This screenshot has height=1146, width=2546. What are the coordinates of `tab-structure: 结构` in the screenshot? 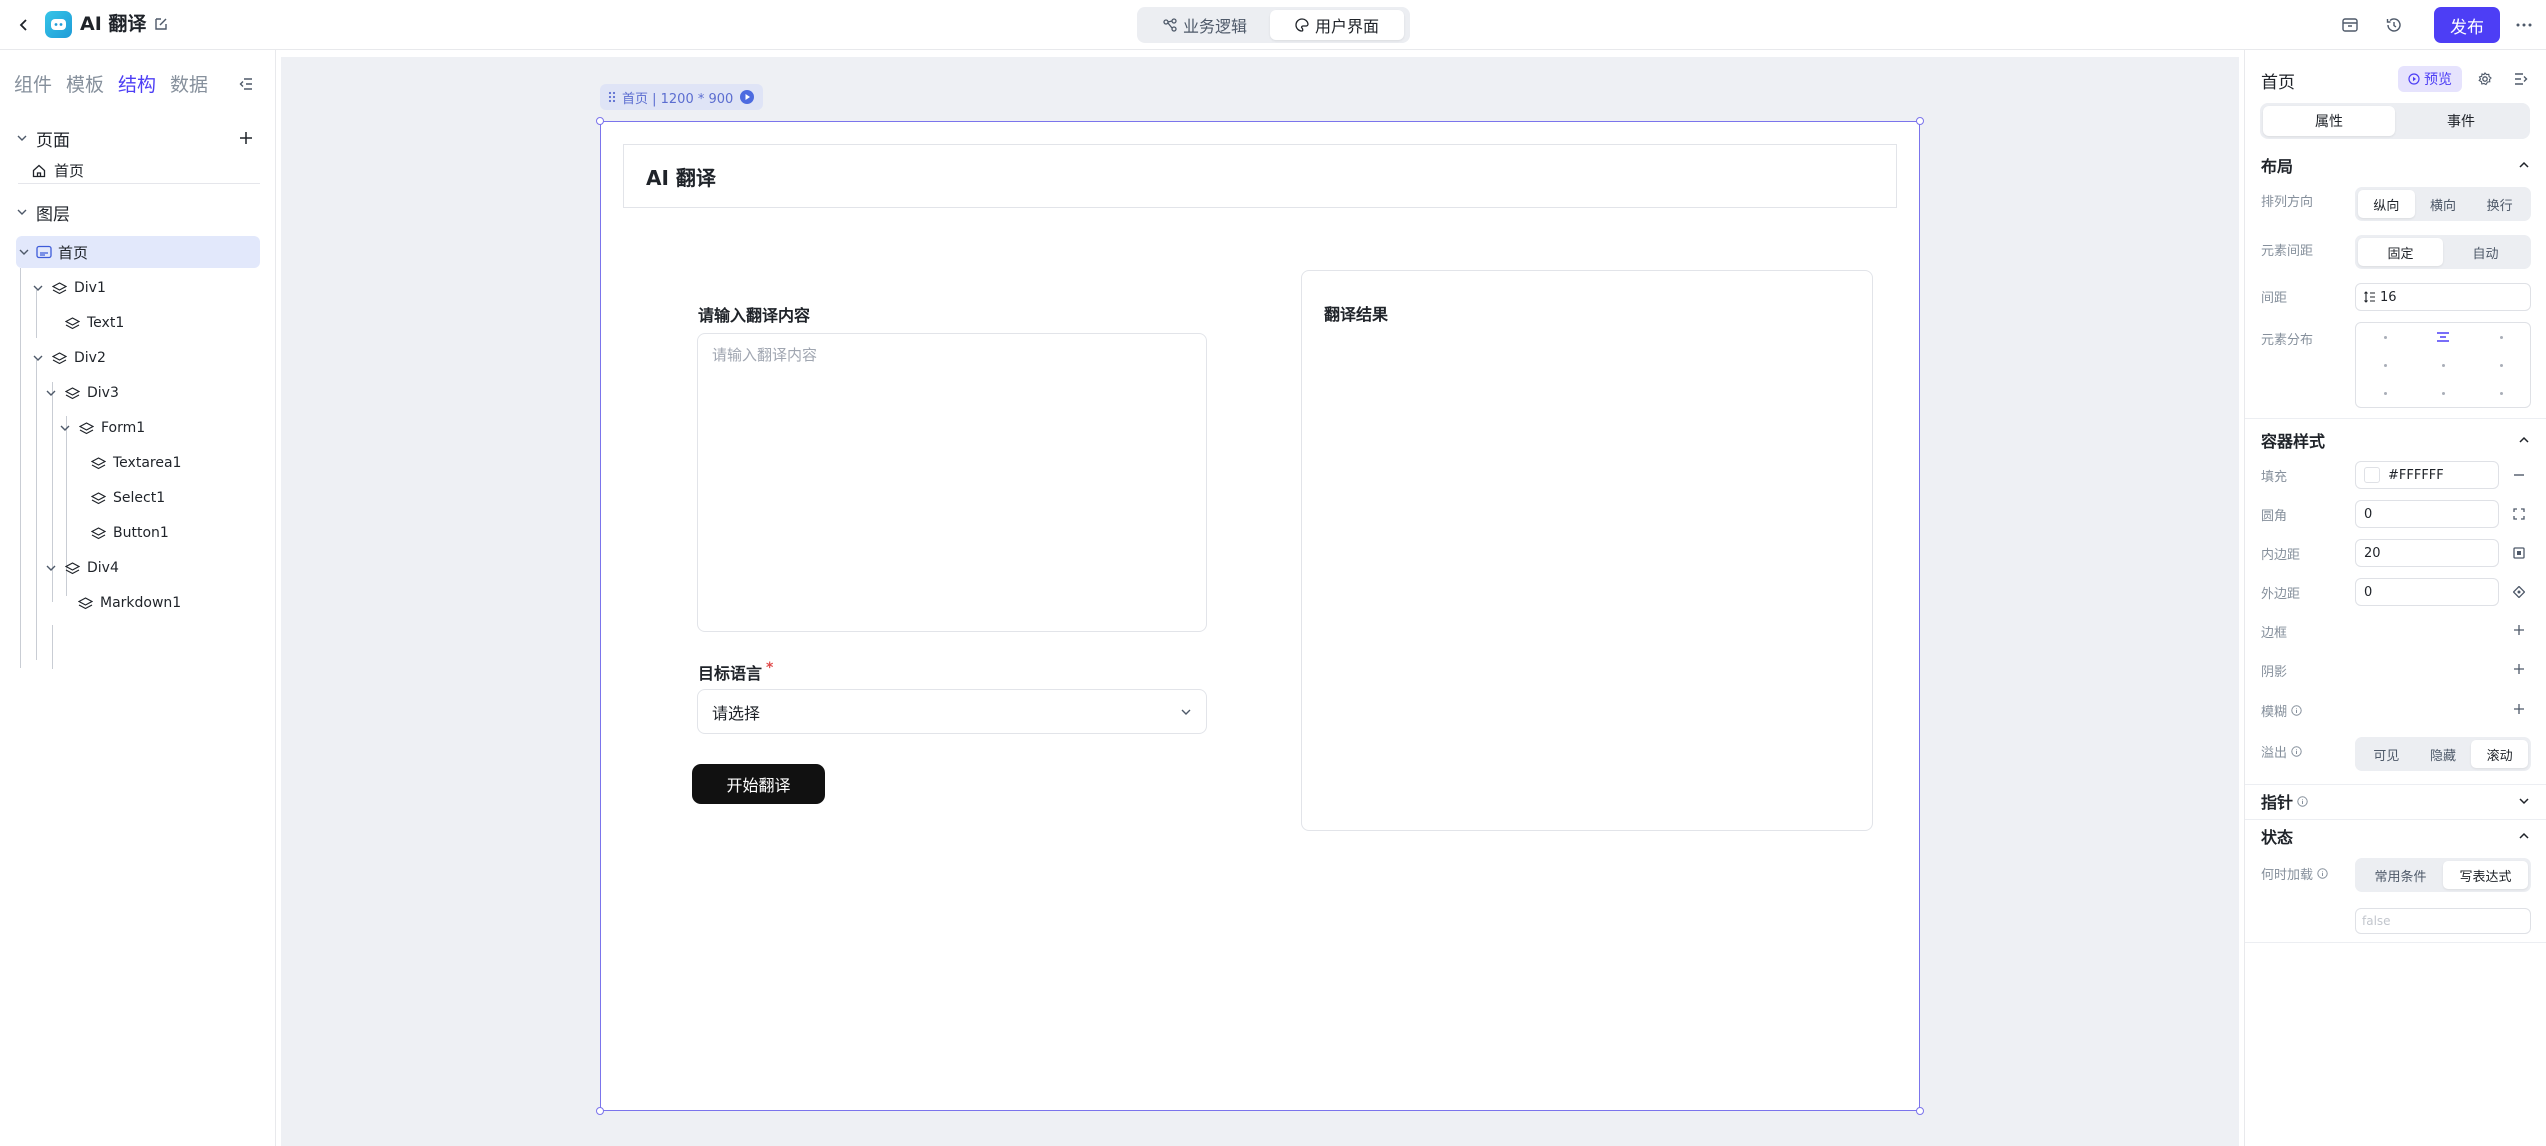 It's located at (137, 83).